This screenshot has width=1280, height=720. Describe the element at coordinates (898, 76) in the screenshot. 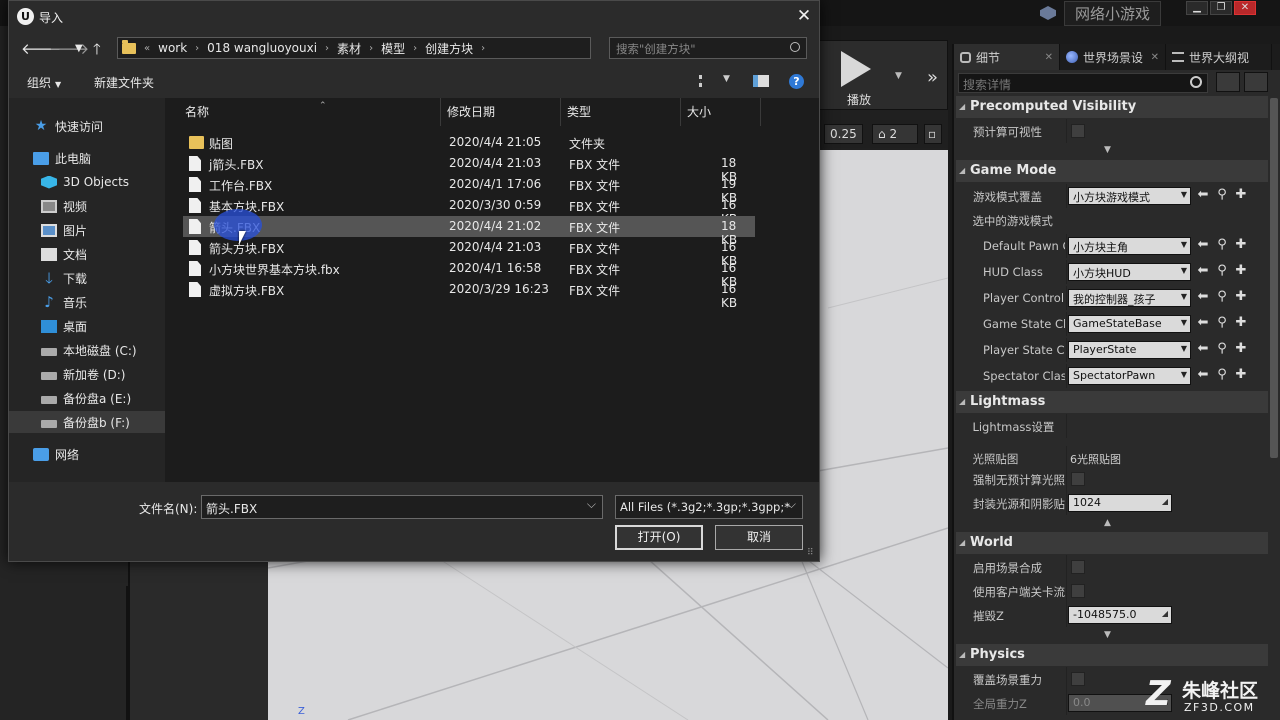

I see `play-options-caret: ▼` at that location.